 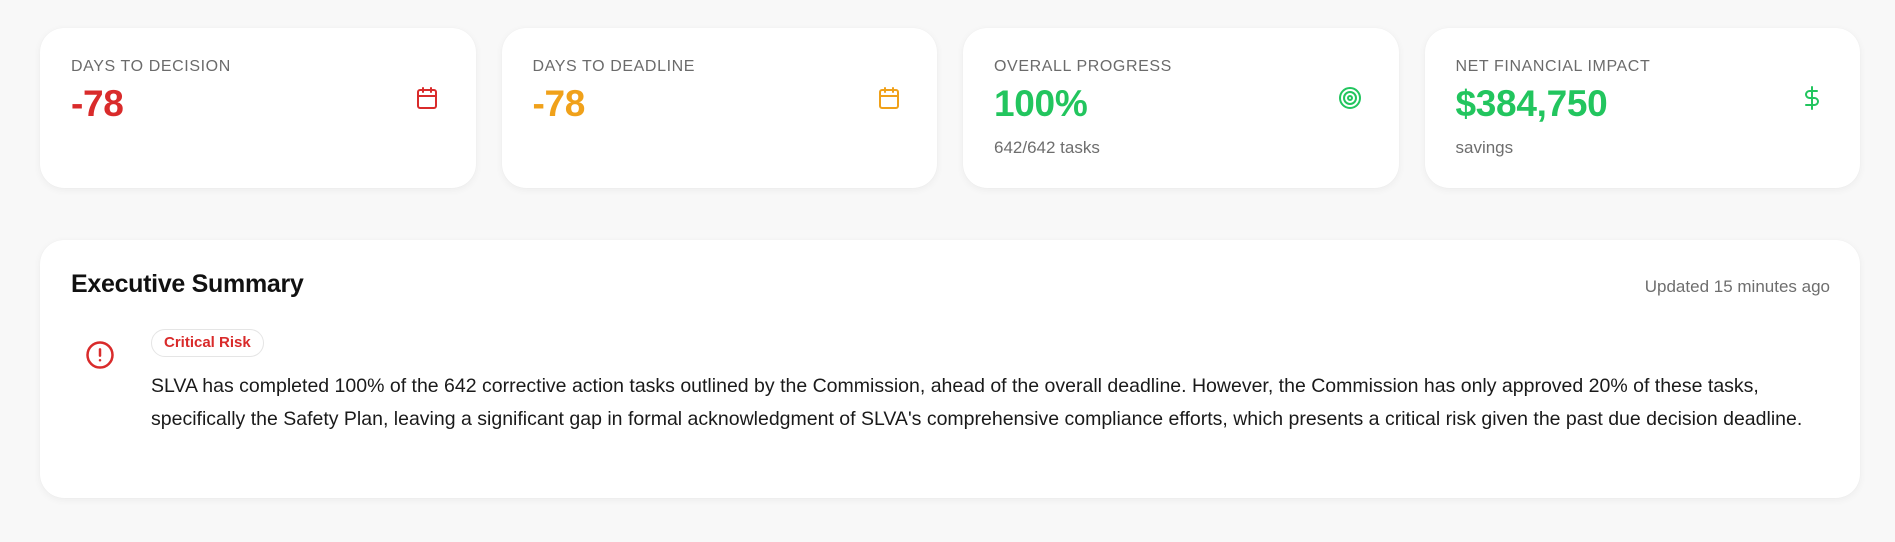 What do you see at coordinates (614, 66) in the screenshot?
I see `card-label: Days to Deadline` at bounding box center [614, 66].